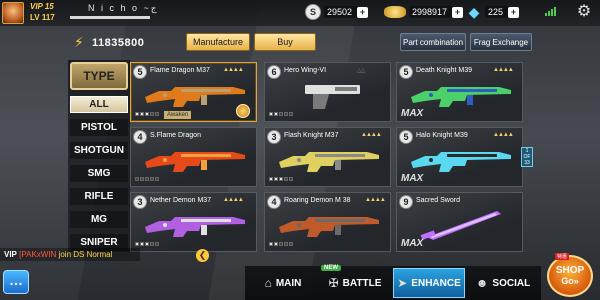  What do you see at coordinates (497, 12) in the screenshot?
I see `diamond-amount: 225` at bounding box center [497, 12].